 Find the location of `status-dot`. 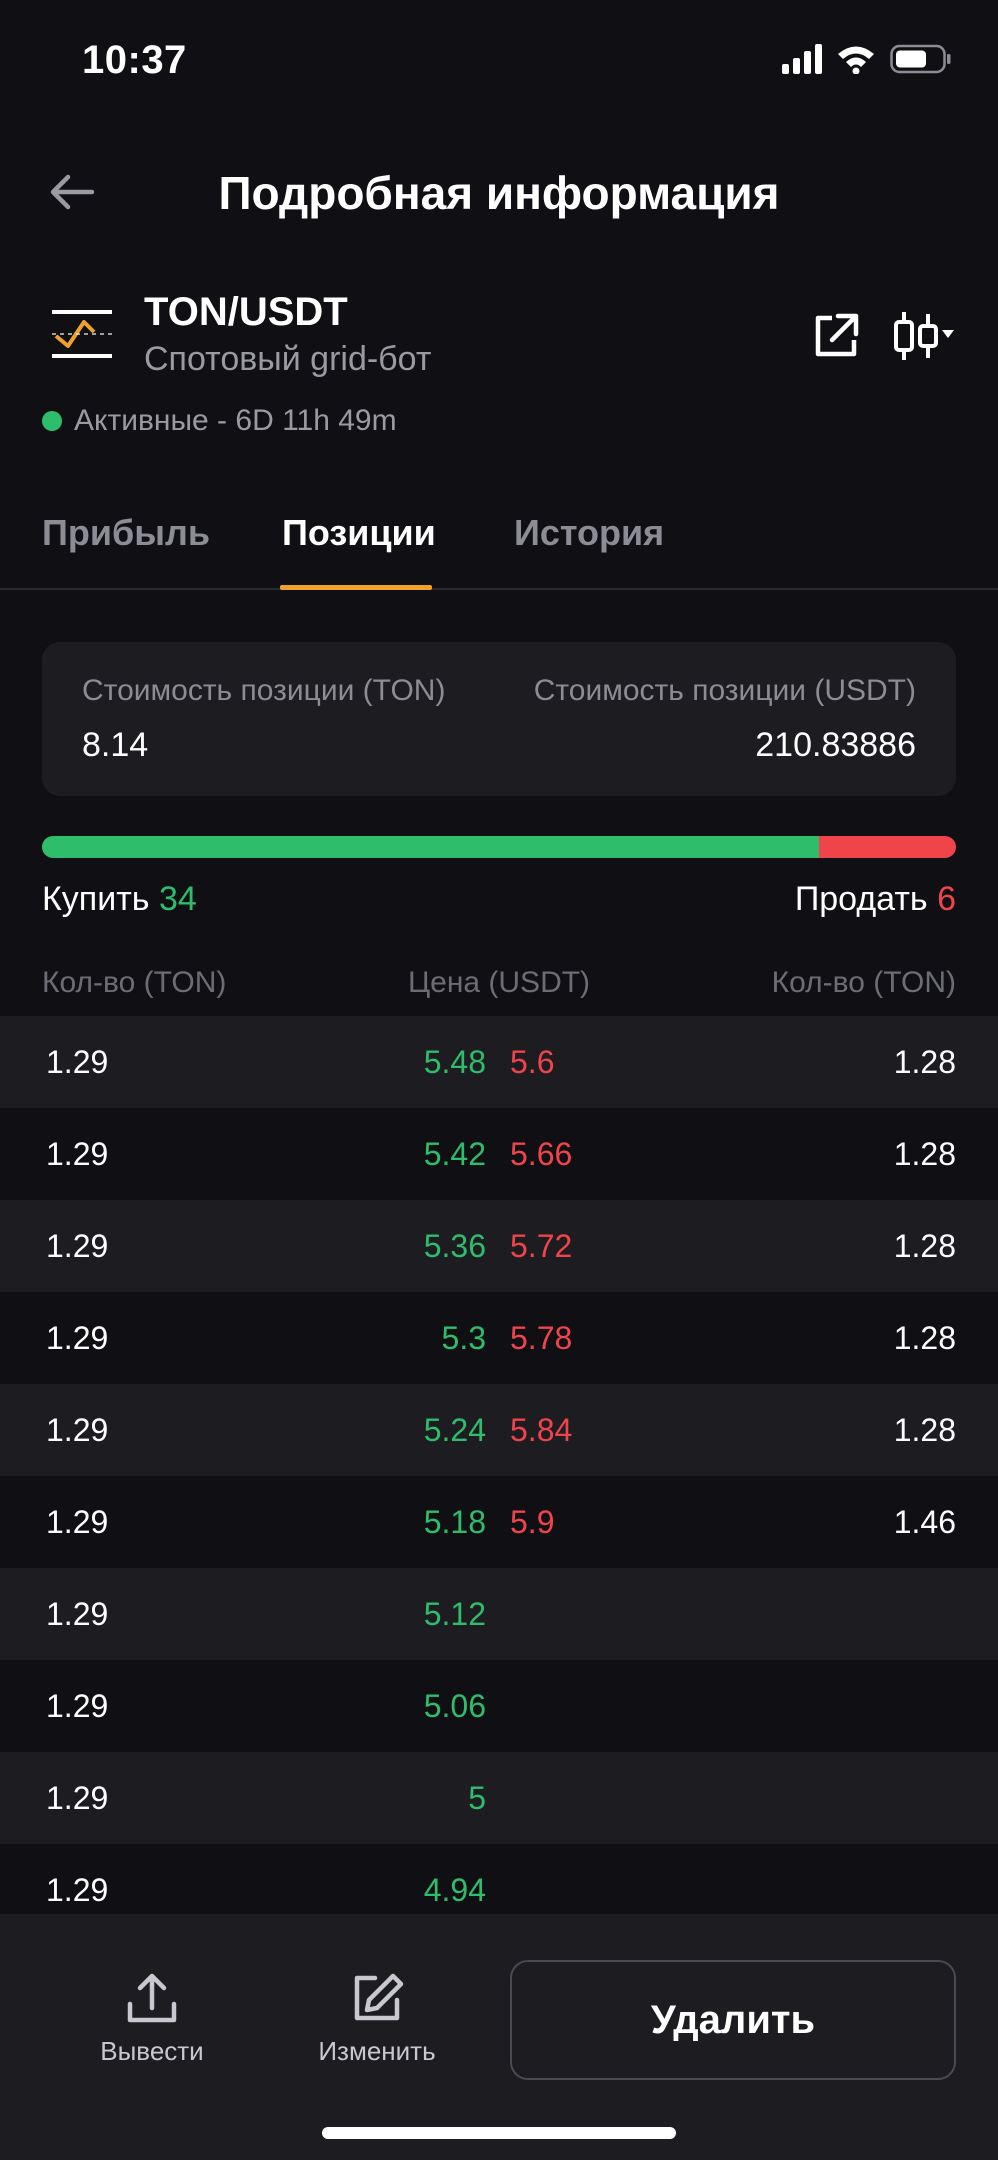

status-dot is located at coordinates (52, 421).